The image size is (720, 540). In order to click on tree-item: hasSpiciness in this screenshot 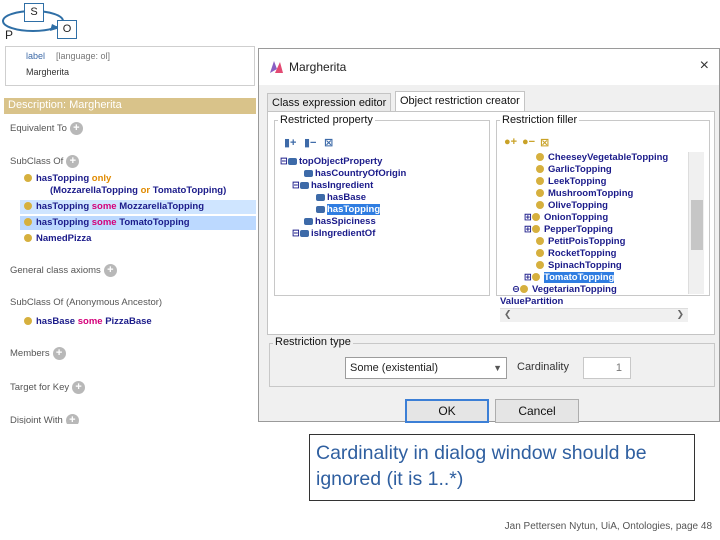, I will do `click(340, 222)`.